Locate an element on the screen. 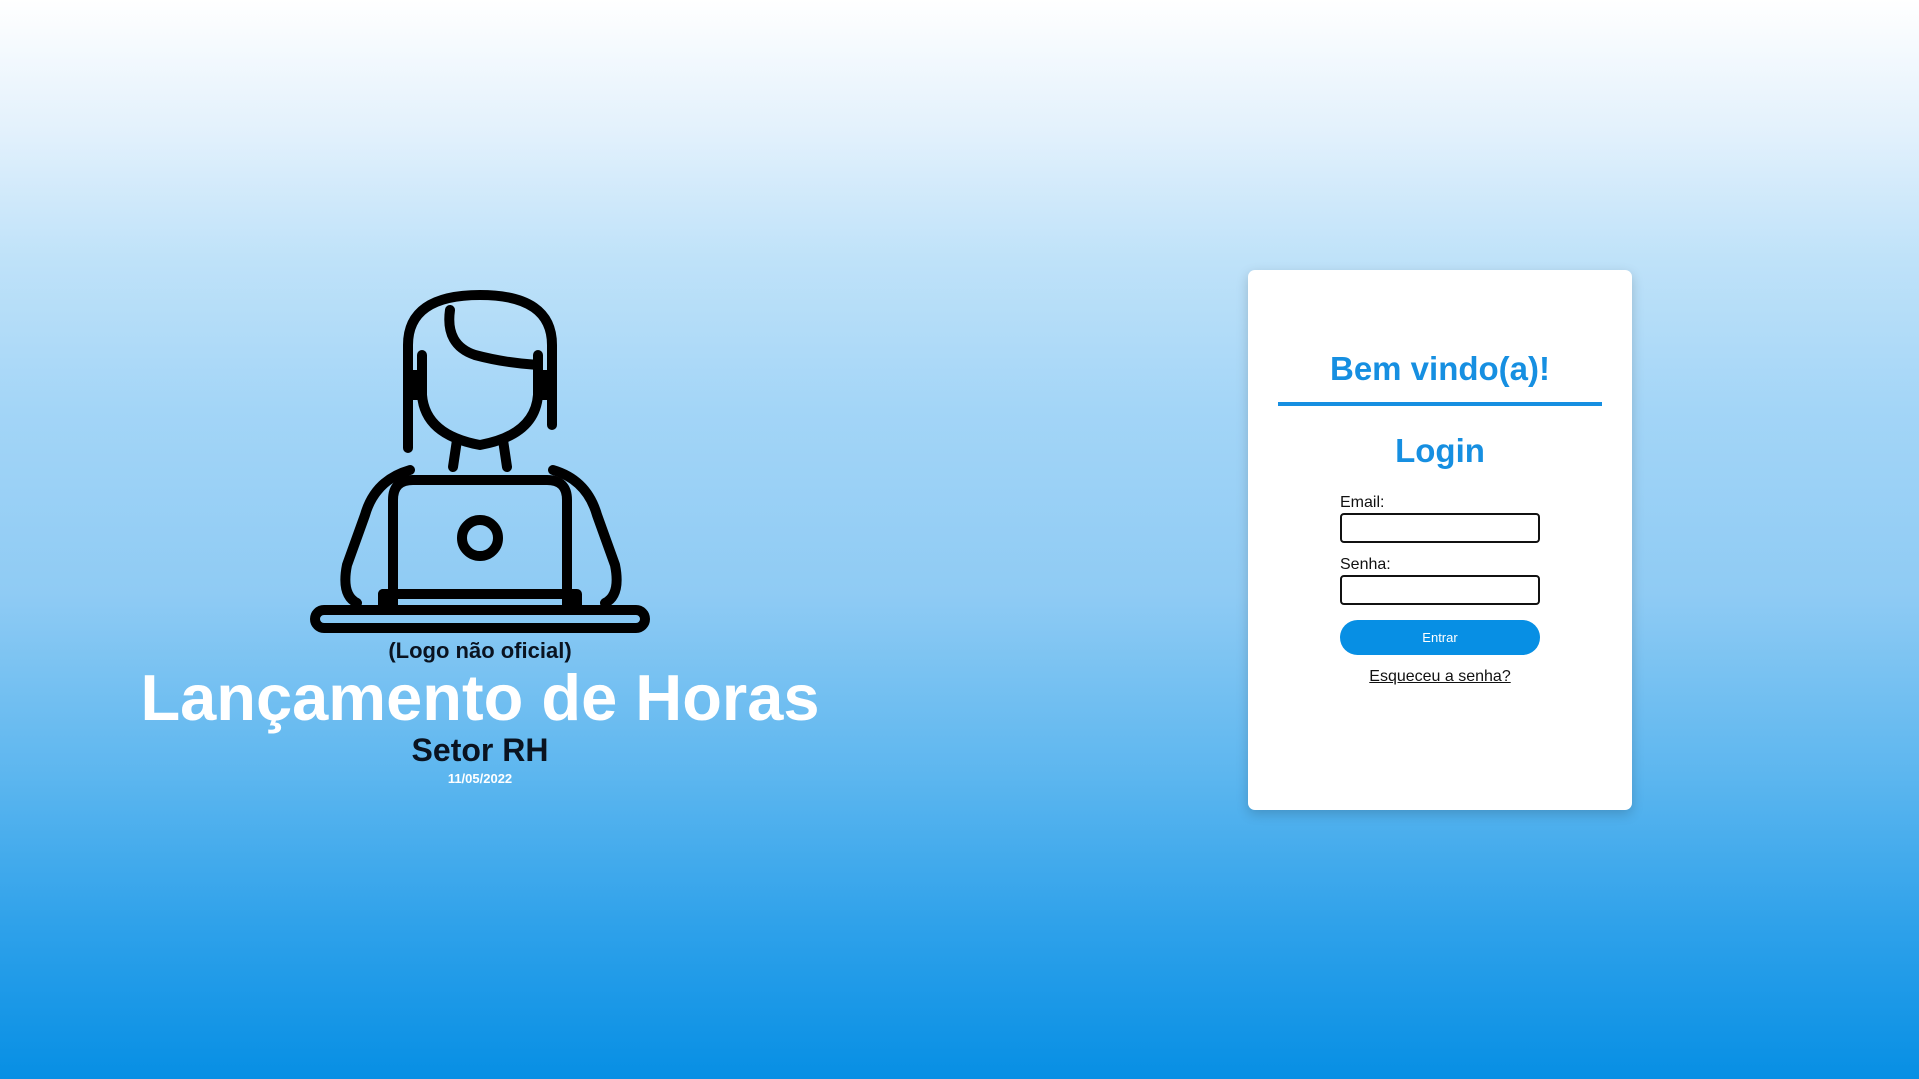 Image resolution: width=1919 pixels, height=1079 pixels. app-subtitle: Setor RH is located at coordinates (480, 750).